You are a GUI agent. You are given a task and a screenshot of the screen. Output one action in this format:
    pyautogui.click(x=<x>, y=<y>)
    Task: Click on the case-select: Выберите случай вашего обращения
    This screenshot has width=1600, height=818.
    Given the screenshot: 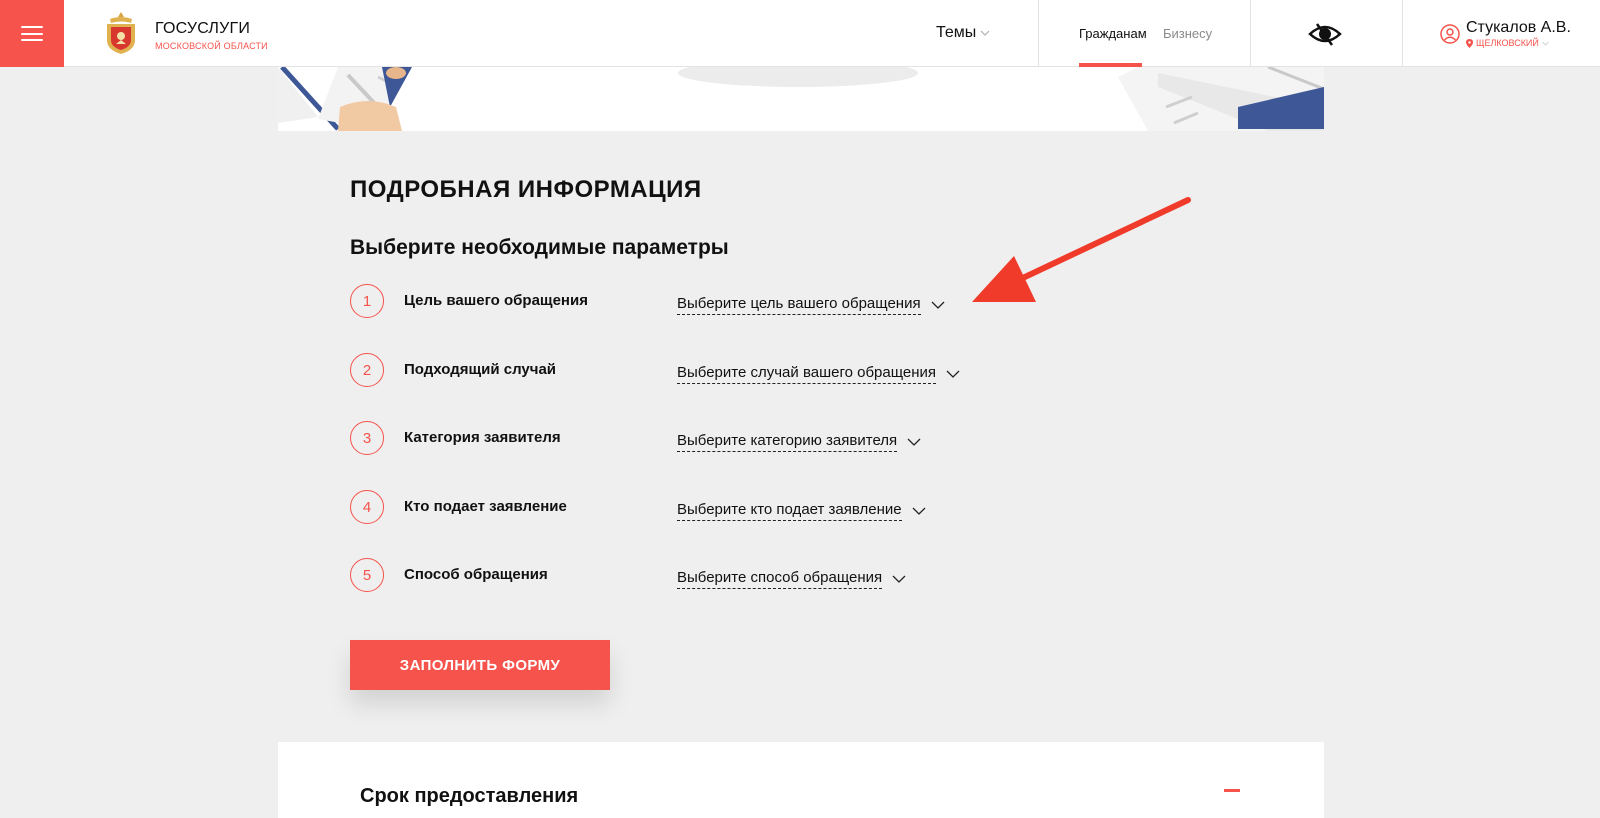 What is the action you would take?
    pyautogui.click(x=818, y=374)
    